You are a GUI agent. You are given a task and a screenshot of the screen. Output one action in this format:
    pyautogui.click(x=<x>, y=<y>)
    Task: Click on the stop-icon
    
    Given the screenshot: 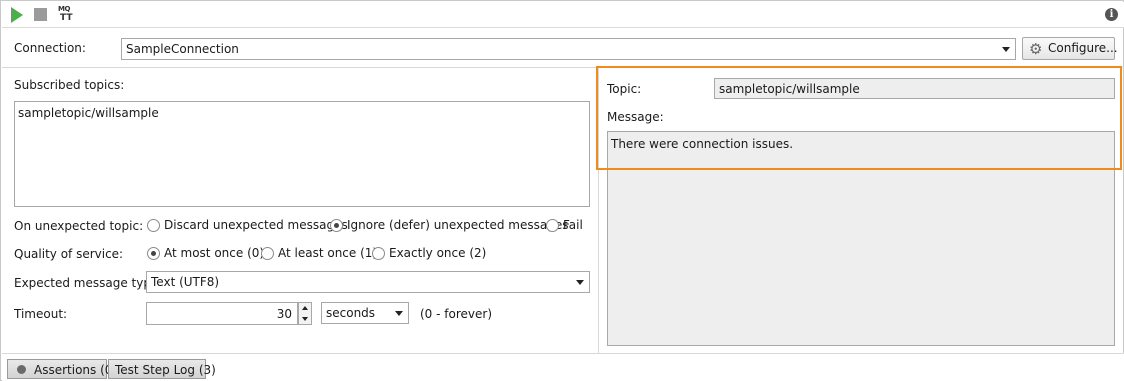 What is the action you would take?
    pyautogui.click(x=40, y=14)
    